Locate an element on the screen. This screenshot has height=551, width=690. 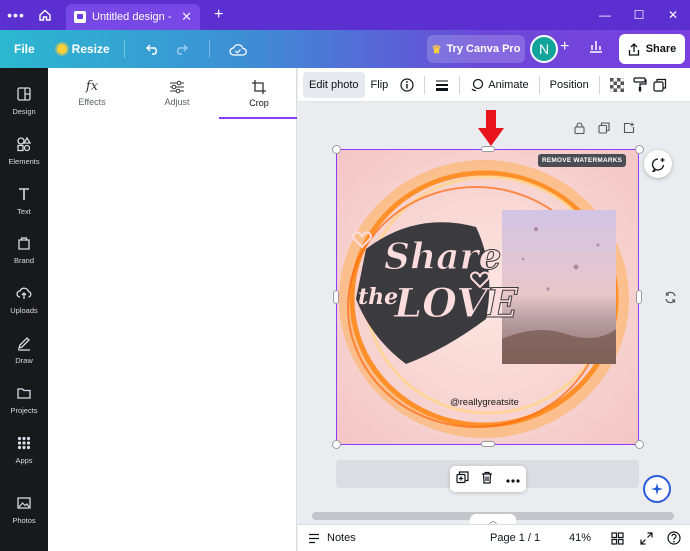
resize-handle-top-right is located at coordinates (639, 149).